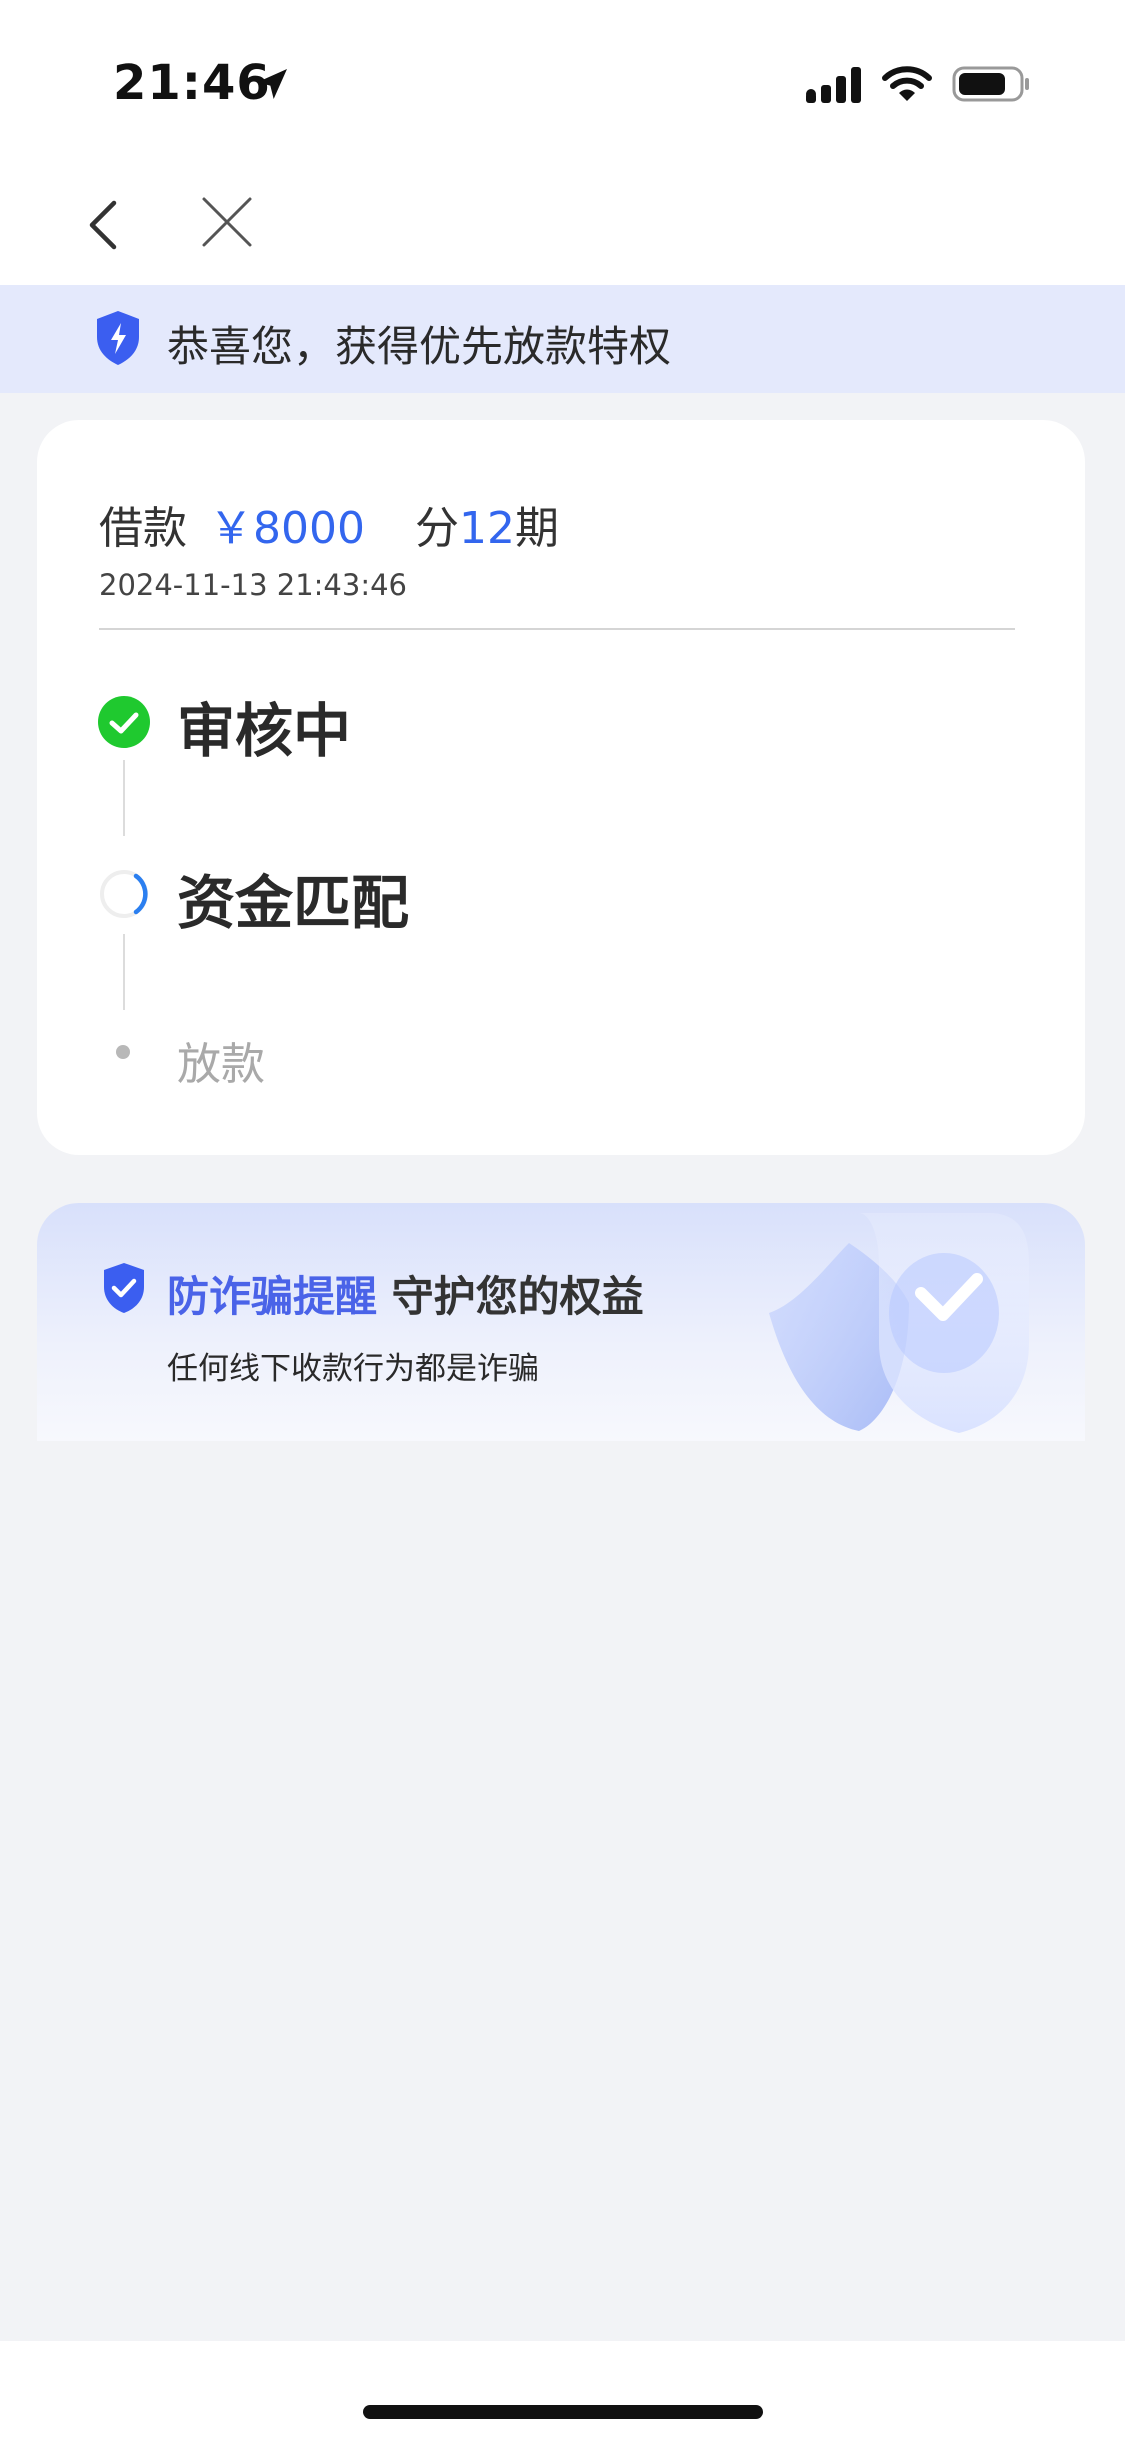 Image resolution: width=1125 pixels, height=2439 pixels. Describe the element at coordinates (419, 346) in the screenshot. I see `banner-text: 恭喜您，获得优先放款特权` at that location.